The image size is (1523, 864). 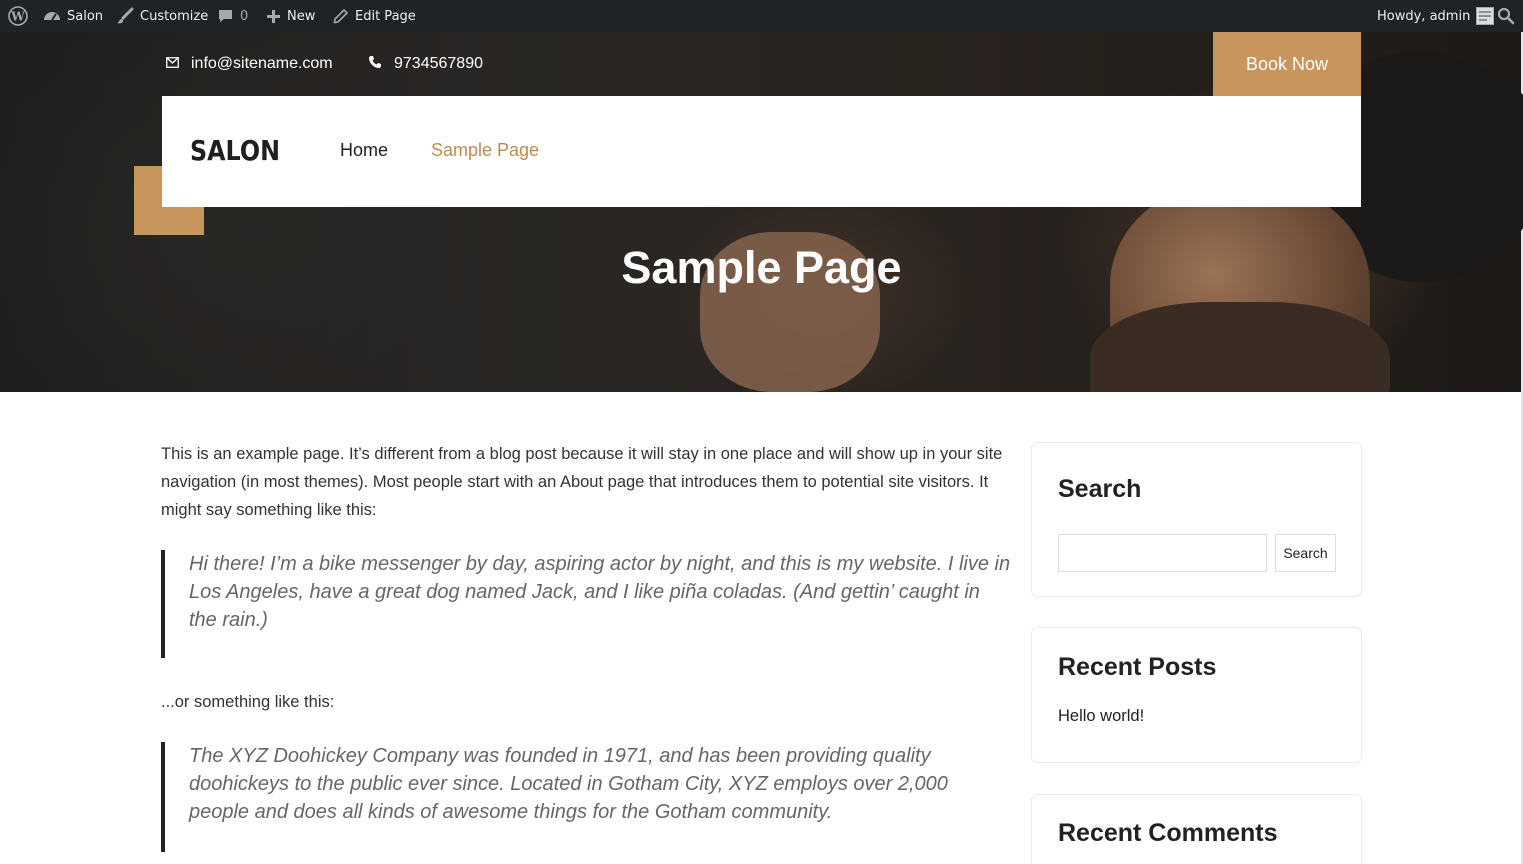 I want to click on recent-posts-title: Recent Posts, so click(x=1137, y=667).